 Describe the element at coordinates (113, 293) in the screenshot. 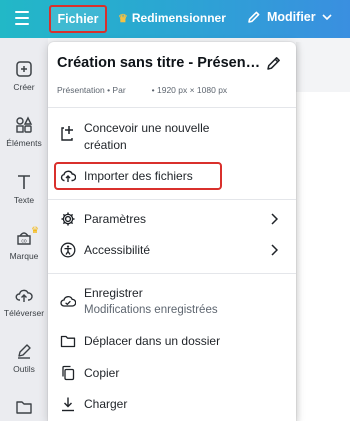

I see `menu-item-label: Enregistrer` at that location.